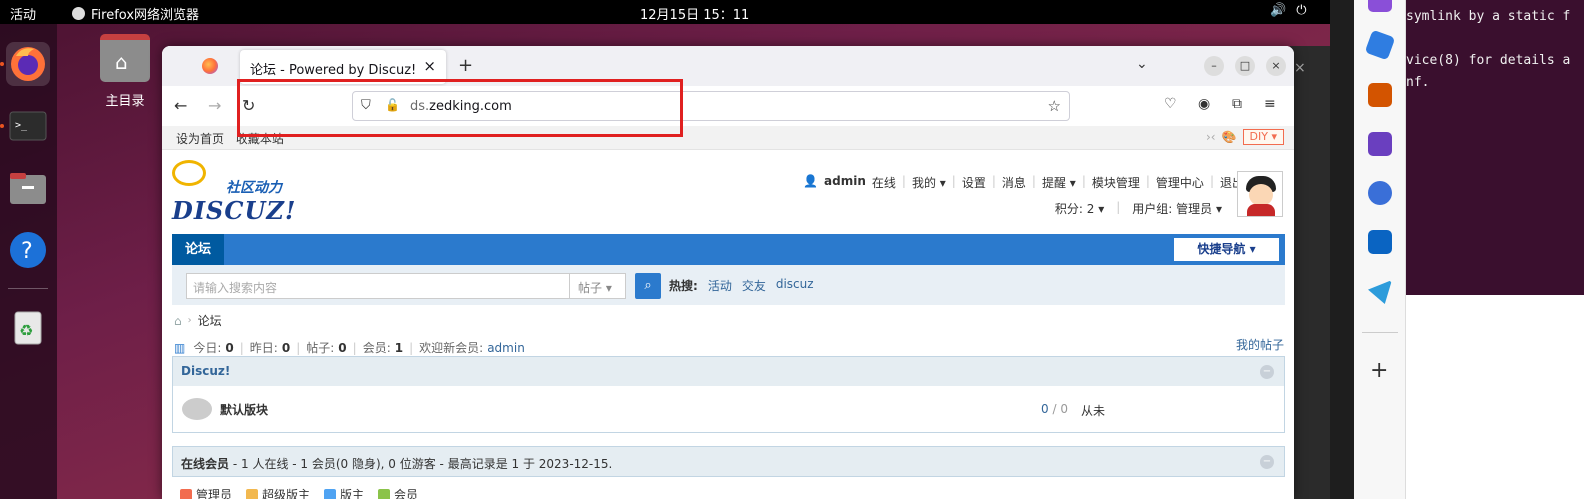 This screenshot has height=499, width=1584. What do you see at coordinates (210, 320) in the screenshot?
I see `breadcrumb-current: 论坛` at bounding box center [210, 320].